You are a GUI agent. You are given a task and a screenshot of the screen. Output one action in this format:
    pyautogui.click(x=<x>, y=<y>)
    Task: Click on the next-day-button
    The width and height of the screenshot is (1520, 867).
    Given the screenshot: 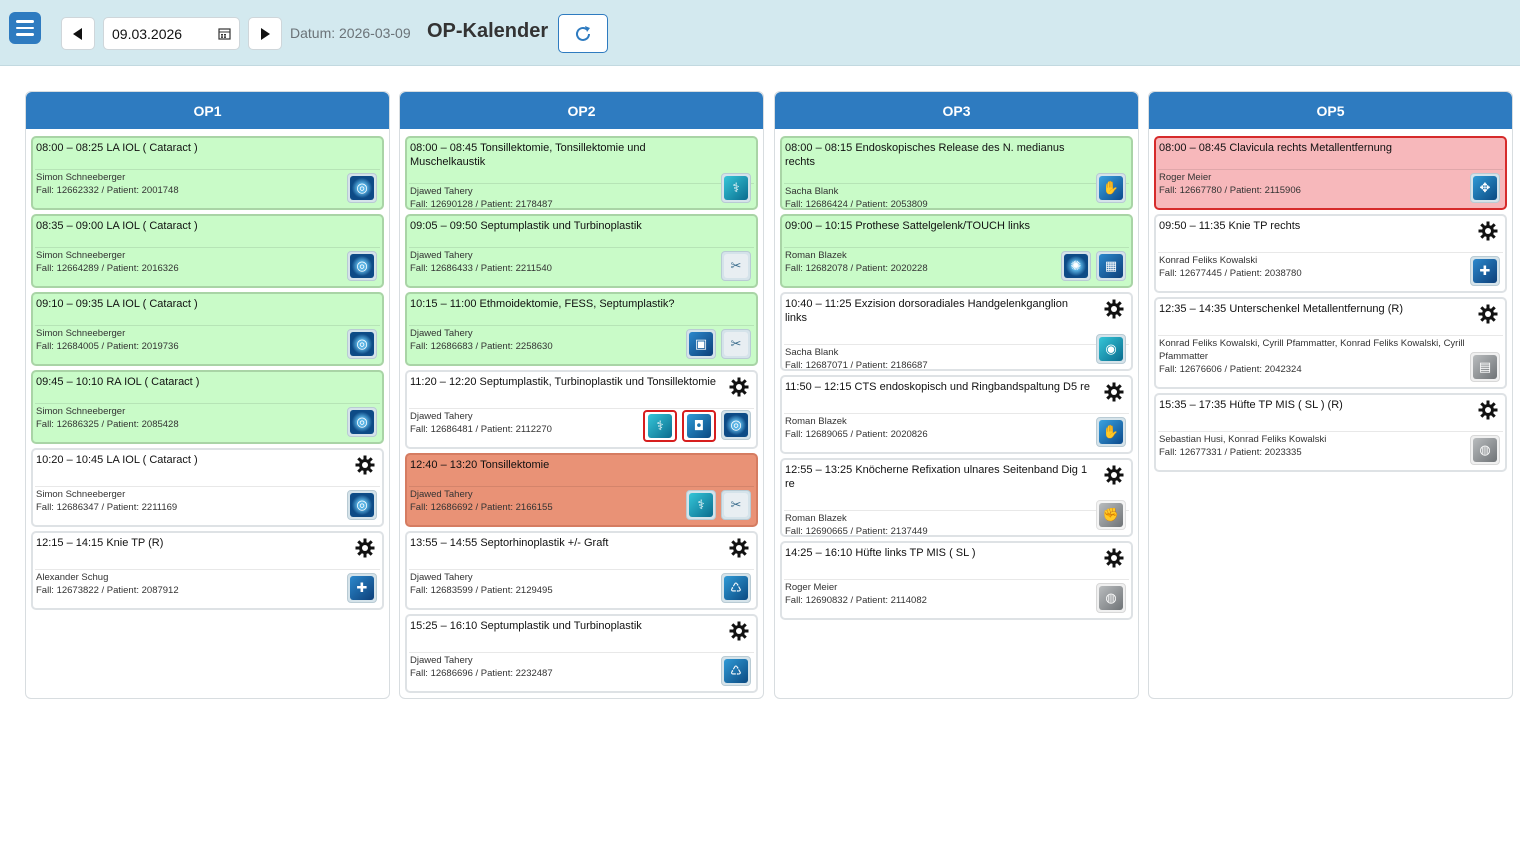 What is the action you would take?
    pyautogui.click(x=265, y=33)
    